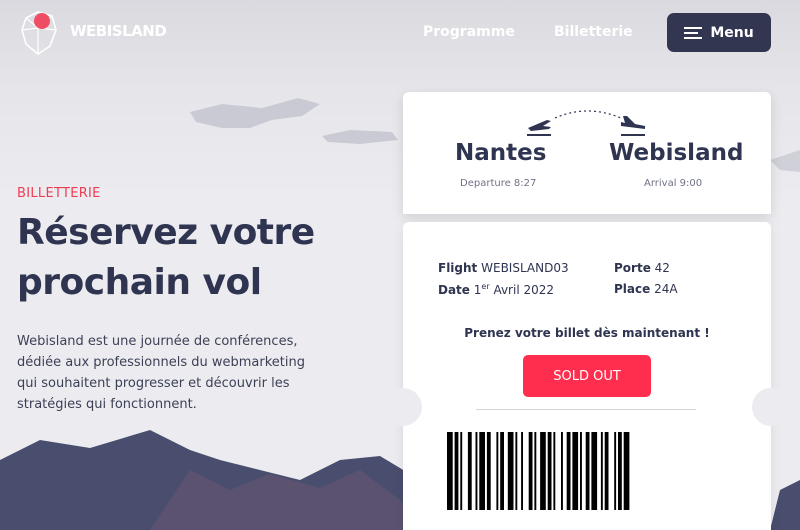 This screenshot has height=530, width=800. Describe the element at coordinates (593, 32) in the screenshot. I see `nav-link-billetterie: Billetterie` at that location.